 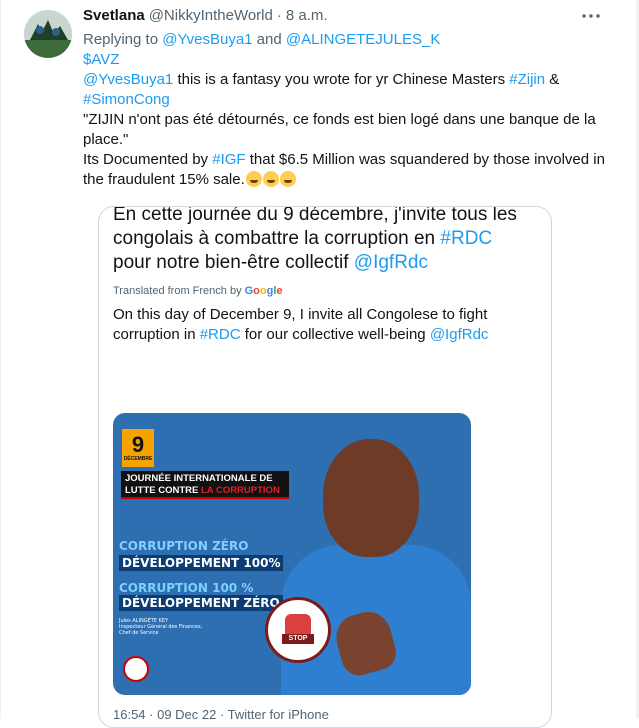 I want to click on en-hashtag-rdc: #RDC, so click(x=220, y=334).